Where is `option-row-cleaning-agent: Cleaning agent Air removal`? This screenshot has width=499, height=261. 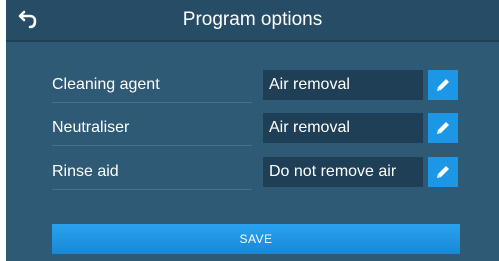 option-row-cleaning-agent: Cleaning agent Air removal is located at coordinates (257, 86).